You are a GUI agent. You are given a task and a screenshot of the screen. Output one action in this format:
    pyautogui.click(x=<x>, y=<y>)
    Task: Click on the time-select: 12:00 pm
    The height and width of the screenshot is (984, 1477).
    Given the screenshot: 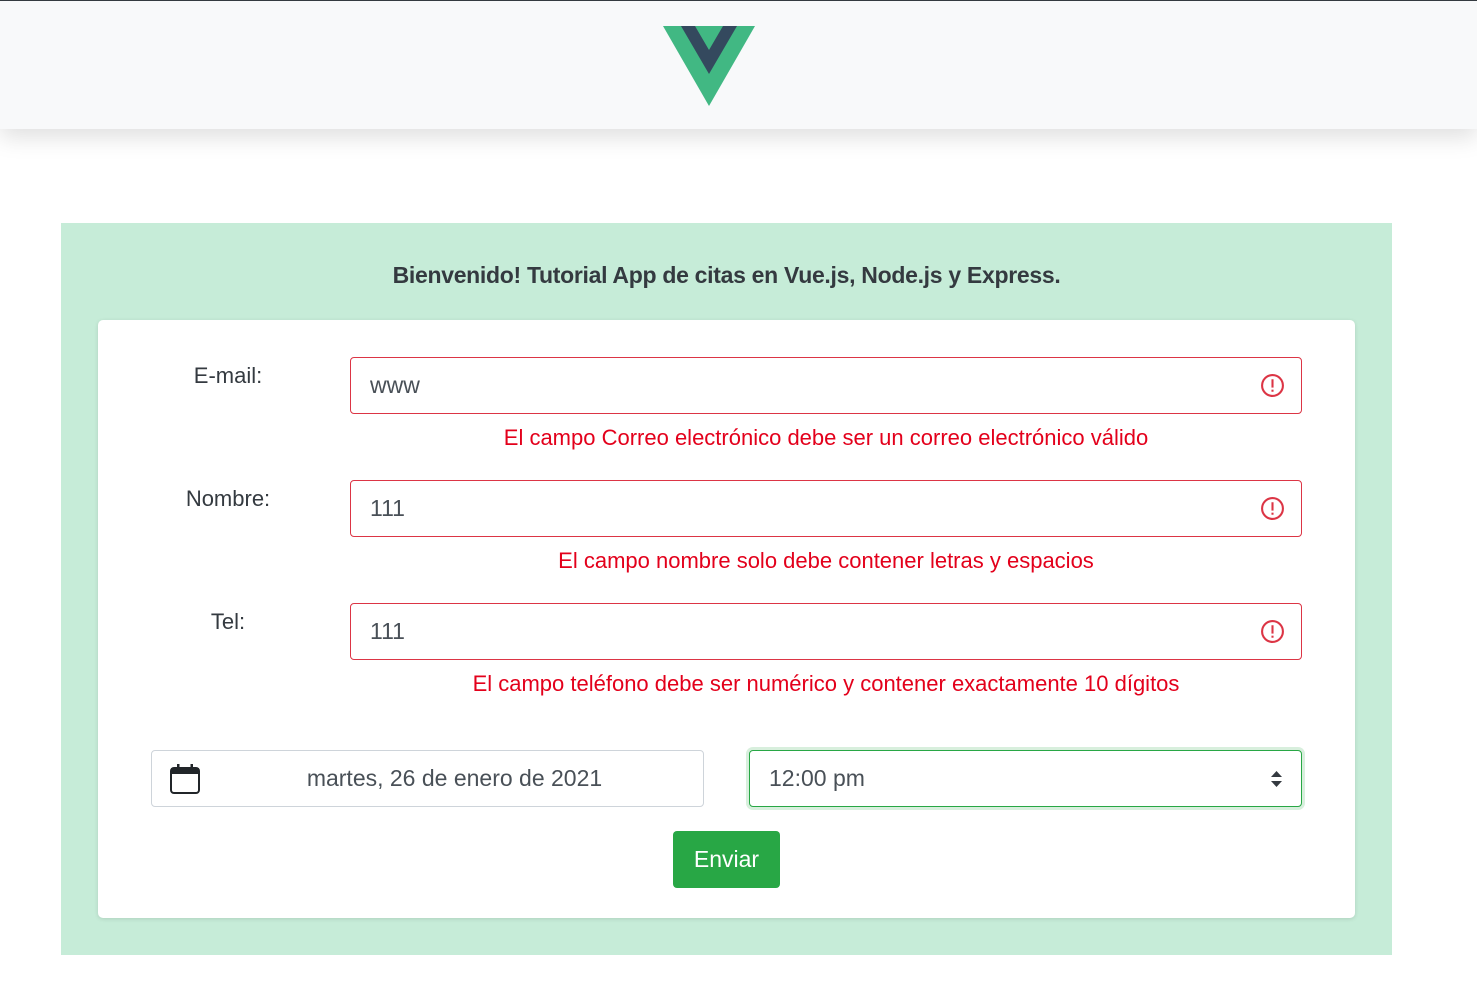 What is the action you would take?
    pyautogui.click(x=1025, y=778)
    